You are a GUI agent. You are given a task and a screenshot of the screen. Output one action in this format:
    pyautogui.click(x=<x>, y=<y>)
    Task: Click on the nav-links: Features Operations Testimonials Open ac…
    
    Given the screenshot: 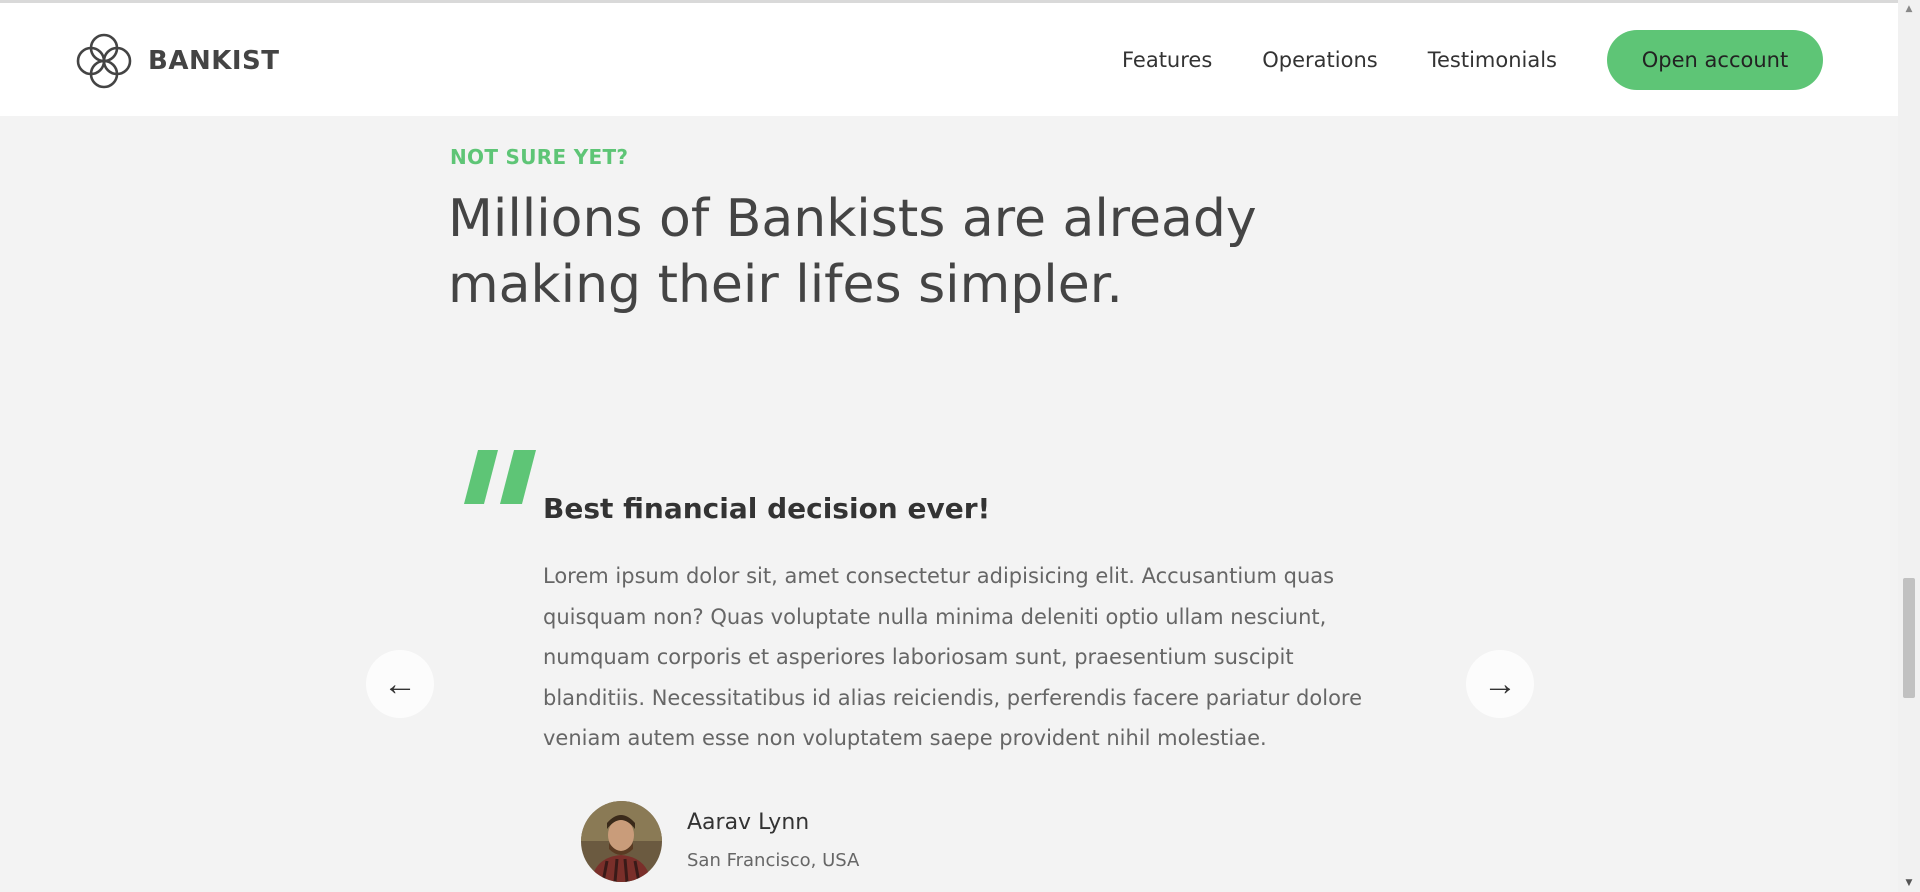 What is the action you would take?
    pyautogui.click(x=1510, y=59)
    